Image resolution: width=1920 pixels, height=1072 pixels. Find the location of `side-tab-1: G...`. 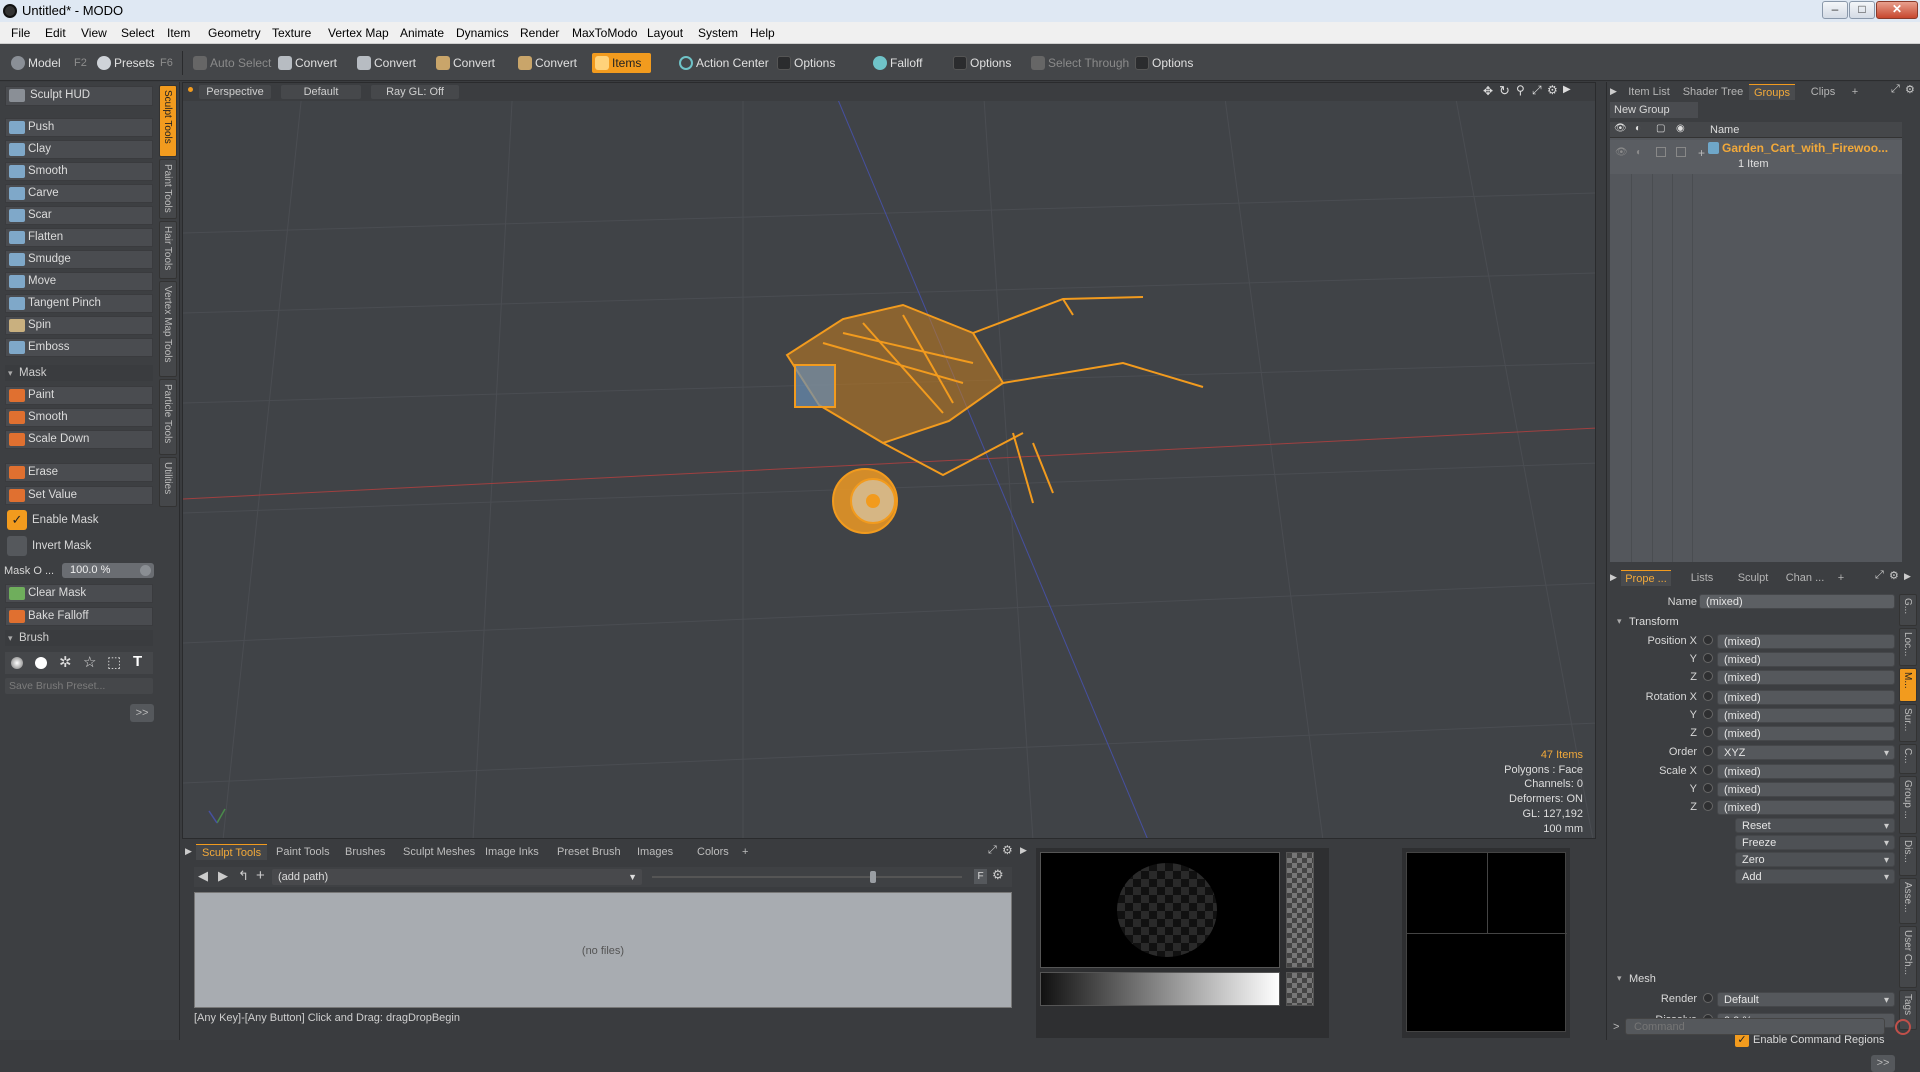

side-tab-1: G... is located at coordinates (1908, 610).